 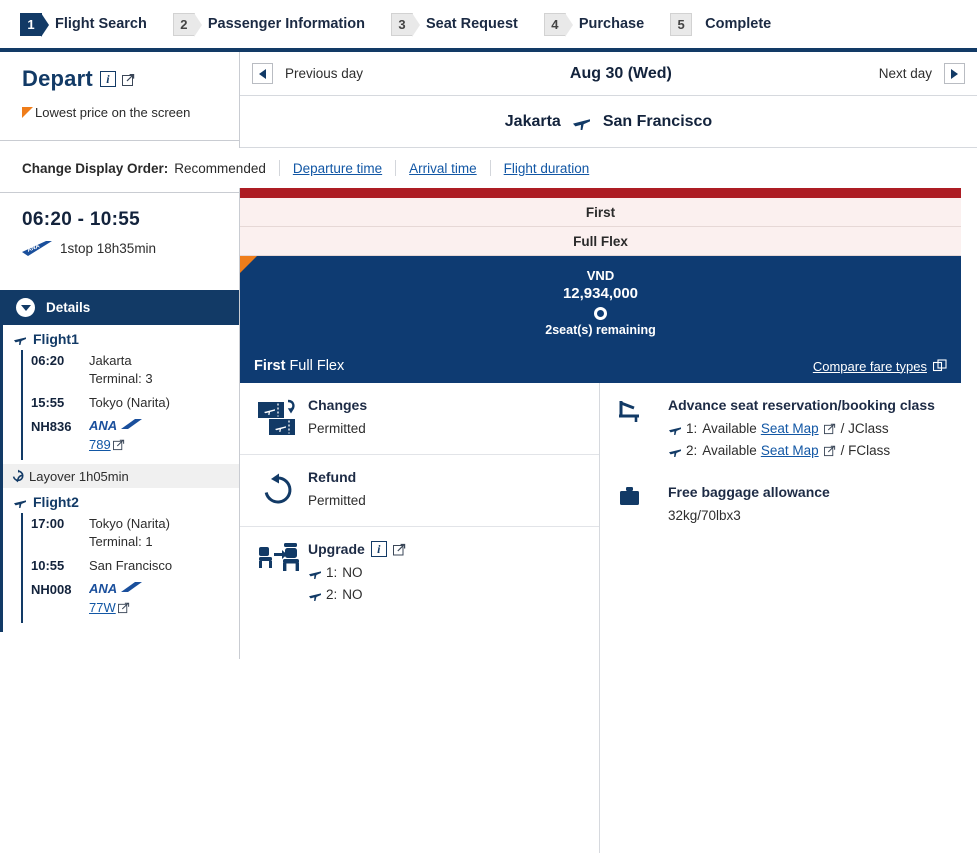 What do you see at coordinates (27, 112) in the screenshot?
I see `lowest-price-triangle-icon` at bounding box center [27, 112].